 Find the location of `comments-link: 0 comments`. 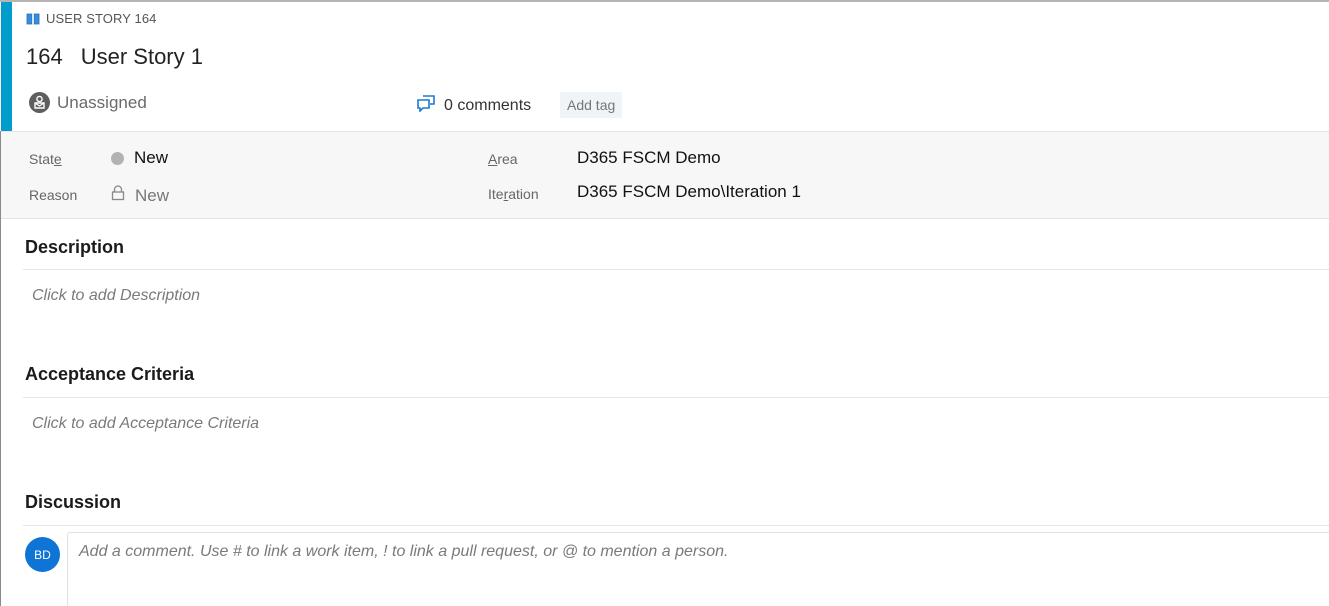

comments-link: 0 comments is located at coordinates (473, 105).